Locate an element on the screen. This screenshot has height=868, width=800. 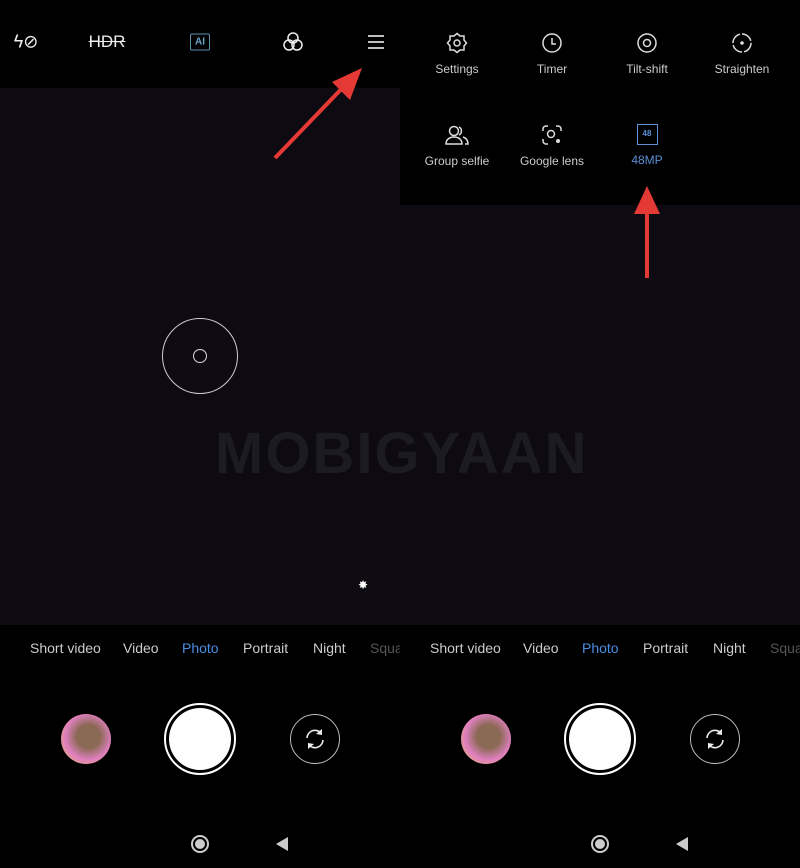
google-lens-icon is located at coordinates (552, 135).